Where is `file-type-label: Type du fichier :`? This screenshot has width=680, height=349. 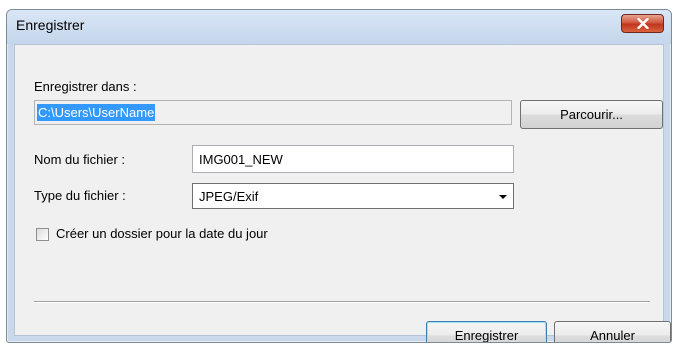
file-type-label: Type du fichier : is located at coordinates (80, 195).